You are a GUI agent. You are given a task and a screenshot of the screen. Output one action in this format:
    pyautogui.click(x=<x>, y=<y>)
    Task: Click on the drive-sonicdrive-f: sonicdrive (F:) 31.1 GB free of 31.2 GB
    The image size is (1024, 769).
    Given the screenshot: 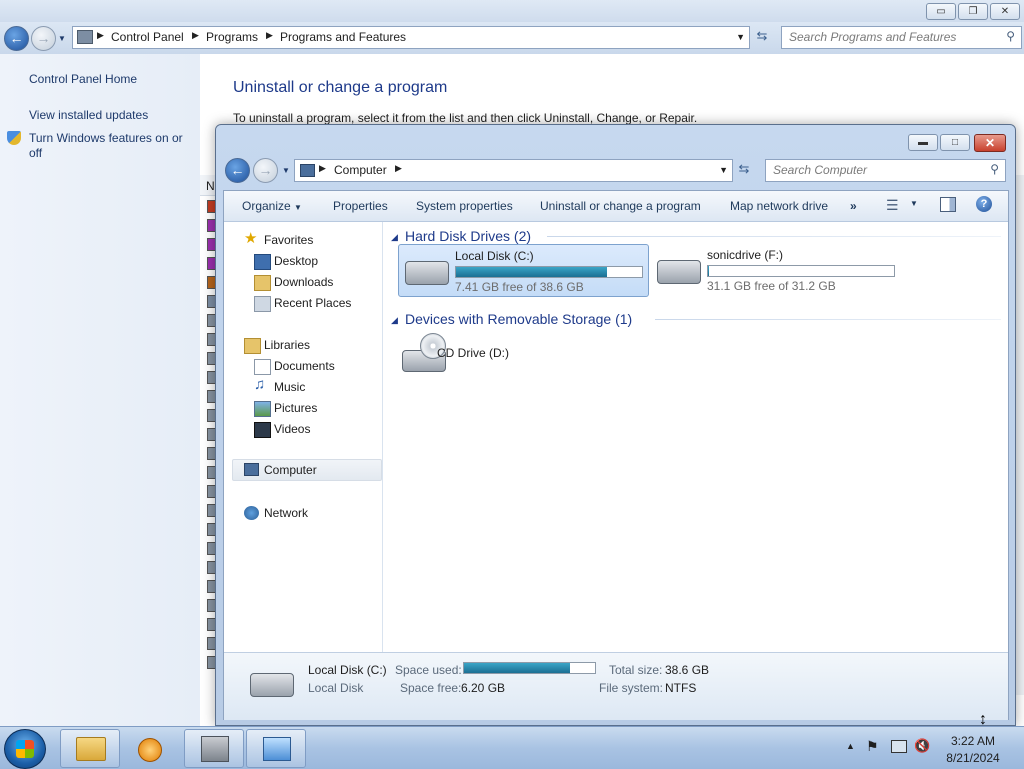 What is the action you would take?
    pyautogui.click(x=777, y=269)
    